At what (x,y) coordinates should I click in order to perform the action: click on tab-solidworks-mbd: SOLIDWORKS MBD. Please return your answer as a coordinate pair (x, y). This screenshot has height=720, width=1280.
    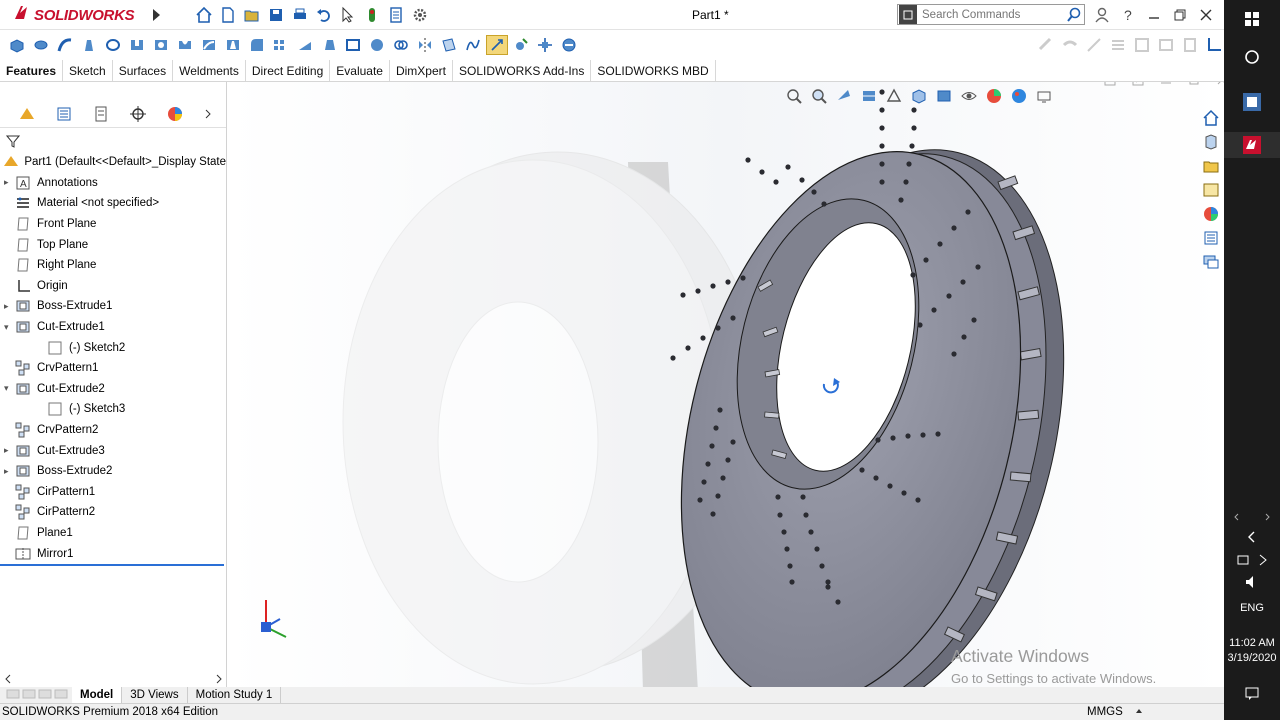
    Looking at the image, I should click on (653, 70).